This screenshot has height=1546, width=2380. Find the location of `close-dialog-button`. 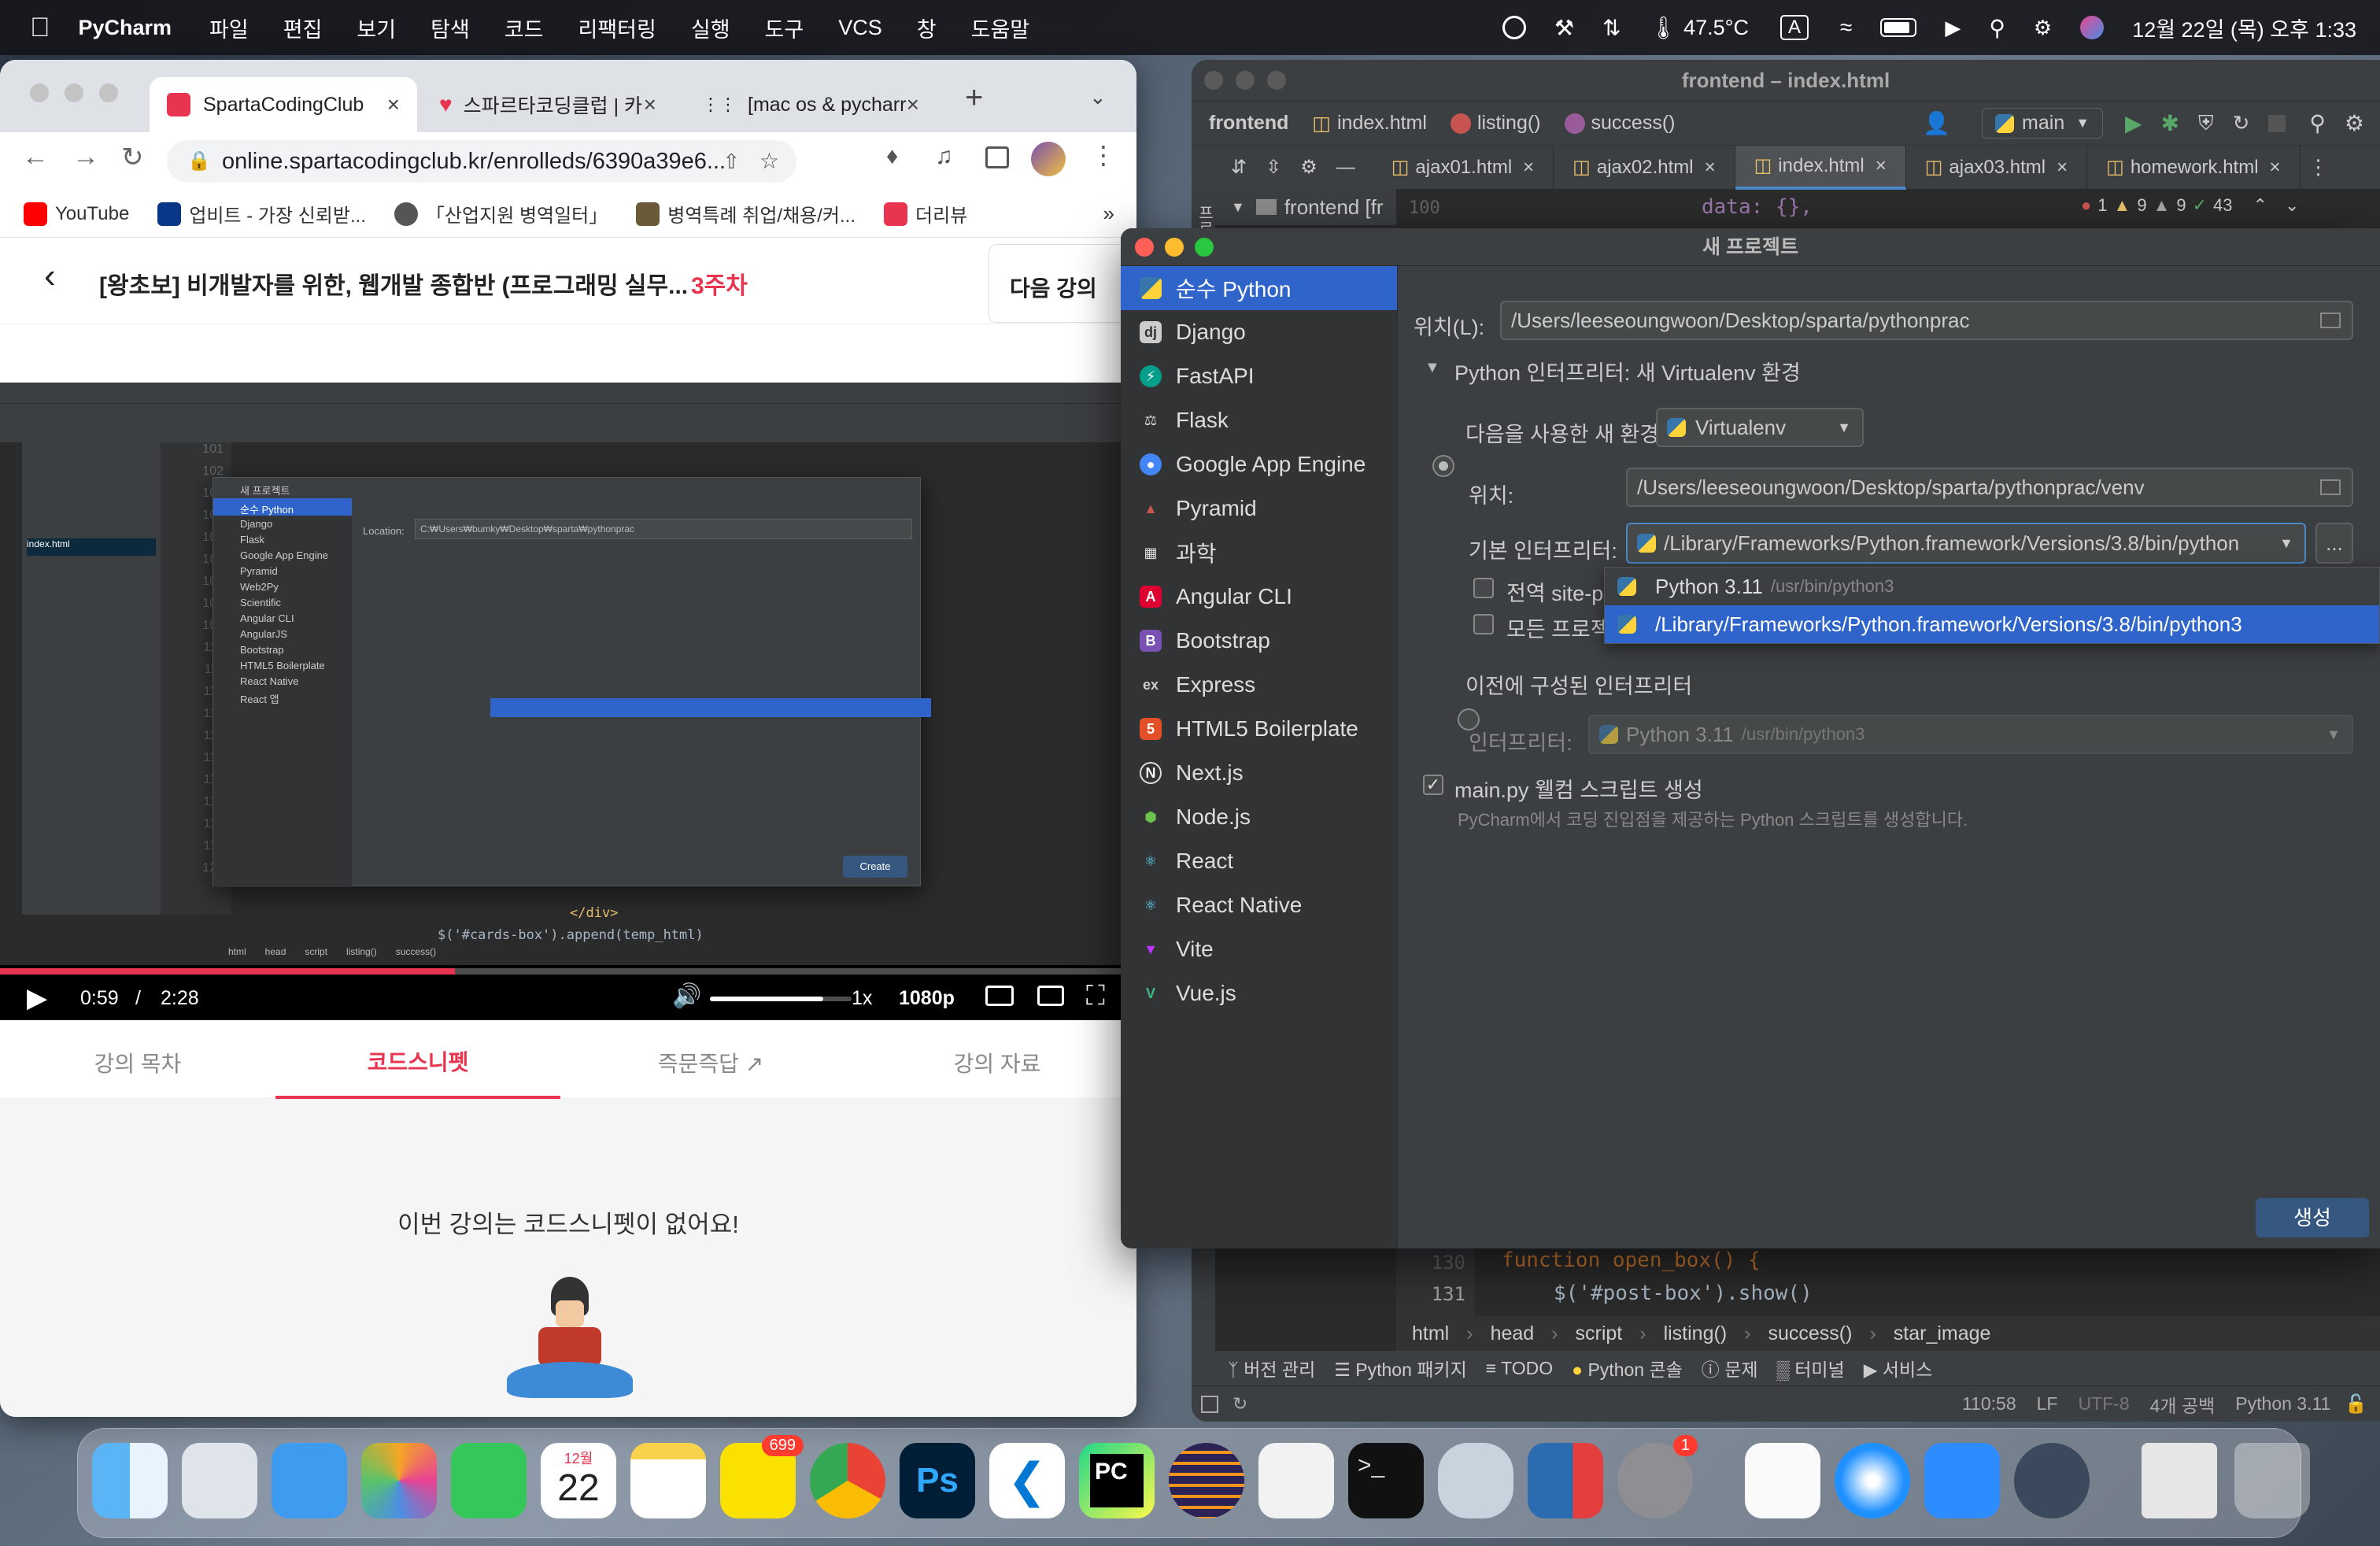

close-dialog-button is located at coordinates (1144, 247).